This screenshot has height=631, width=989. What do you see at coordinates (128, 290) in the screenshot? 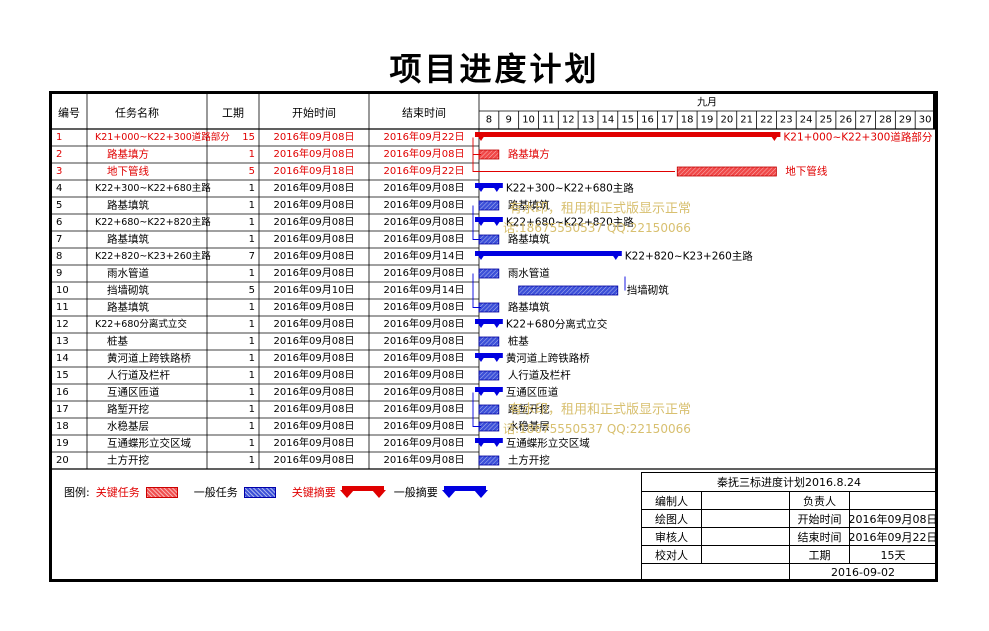
I see `task-name: 挡墙砌筑` at bounding box center [128, 290].